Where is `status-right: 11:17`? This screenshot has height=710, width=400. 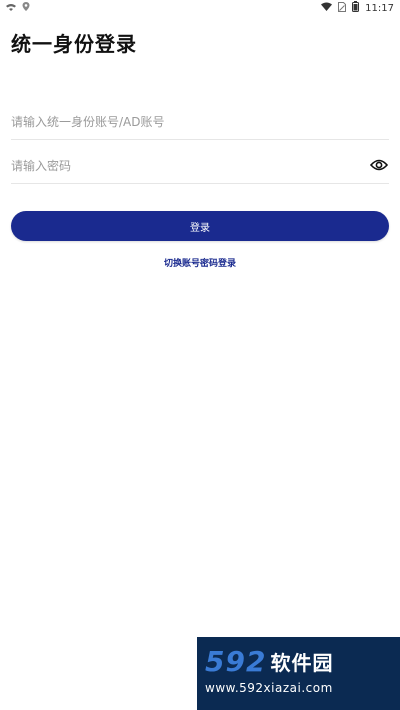 status-right: 11:17 is located at coordinates (357, 8).